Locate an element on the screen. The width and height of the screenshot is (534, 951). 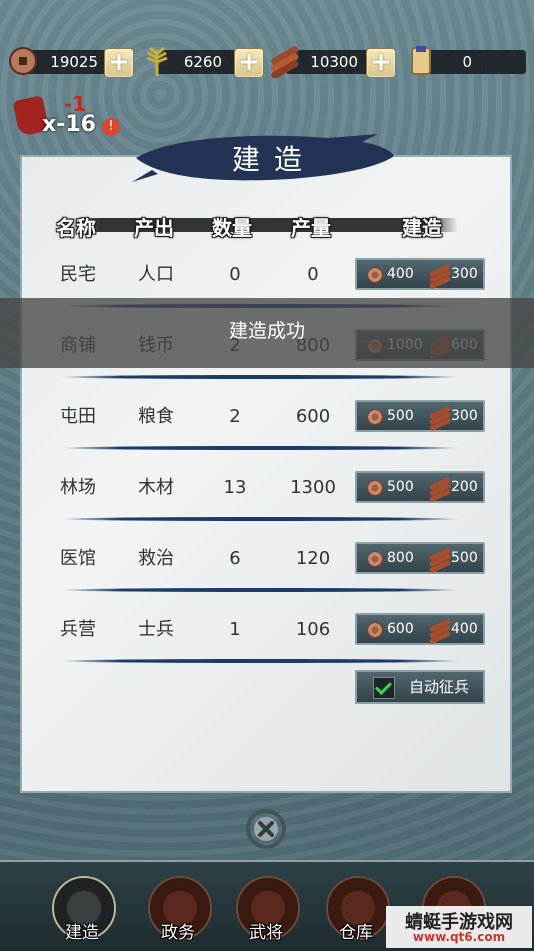
nav-generals: 武将 is located at coordinates (266, 912).